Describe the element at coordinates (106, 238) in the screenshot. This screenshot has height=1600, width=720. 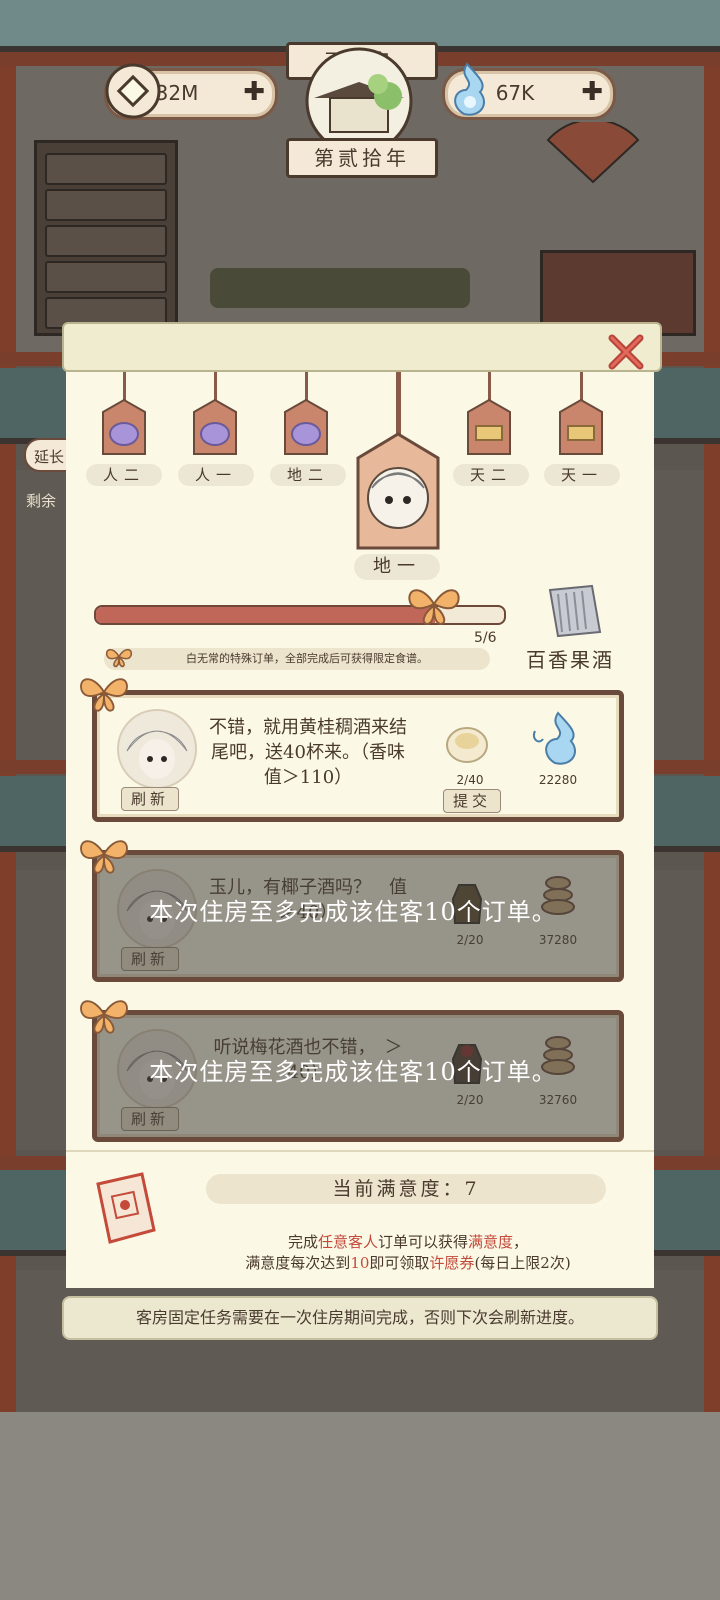
I see `drawer-cabinet` at that location.